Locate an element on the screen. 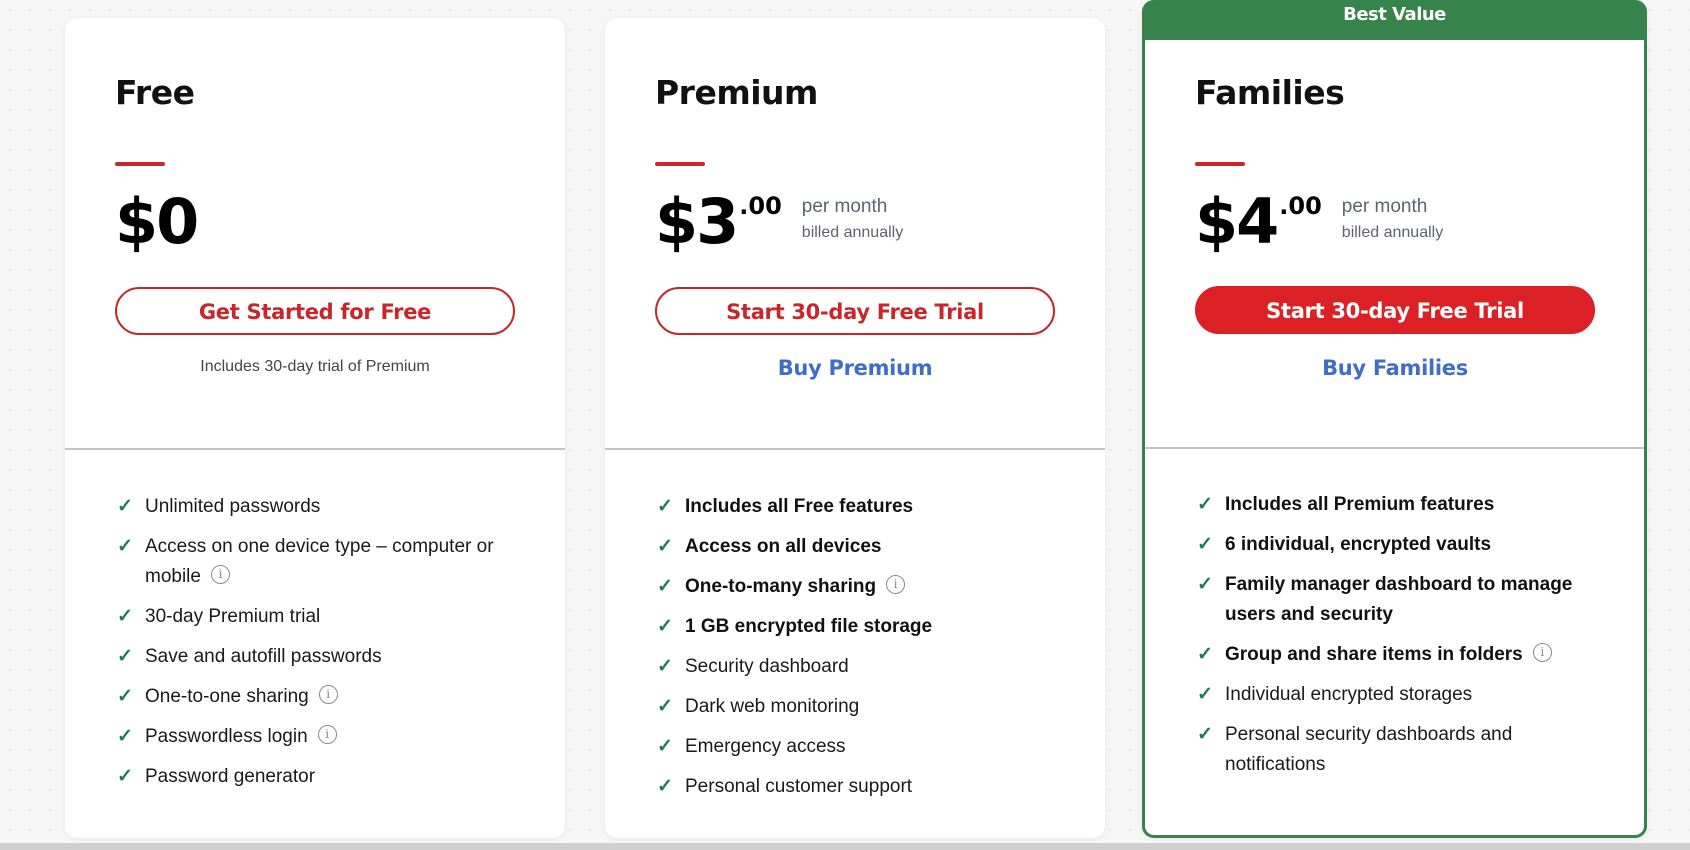 The height and width of the screenshot is (850, 1690). feature-item: ✓ Password generator is located at coordinates (325, 777).